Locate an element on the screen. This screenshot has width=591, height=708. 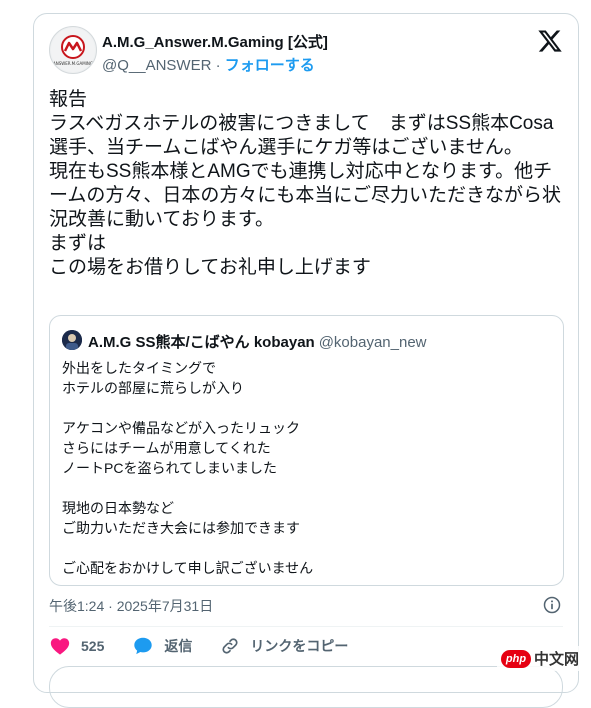
avatar-logo: ANSWER.M.GAMING is located at coordinates (73, 50).